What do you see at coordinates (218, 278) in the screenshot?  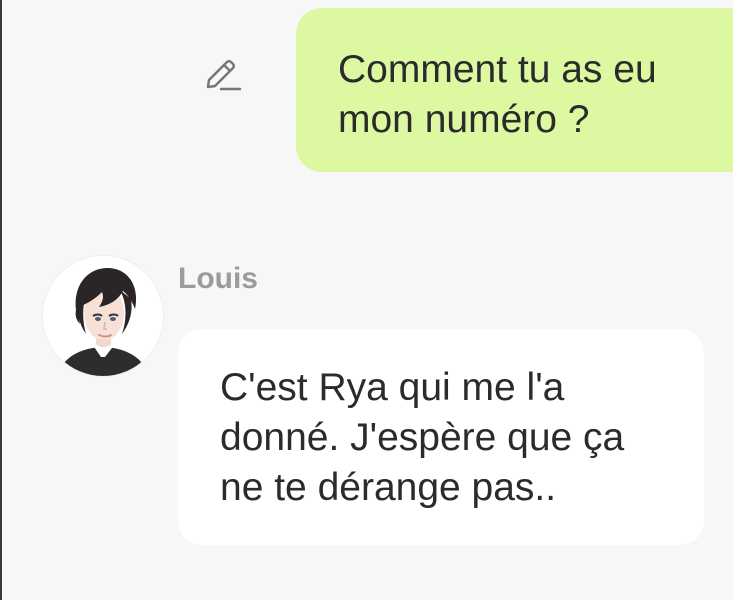 I see `sender-name: Louis` at bounding box center [218, 278].